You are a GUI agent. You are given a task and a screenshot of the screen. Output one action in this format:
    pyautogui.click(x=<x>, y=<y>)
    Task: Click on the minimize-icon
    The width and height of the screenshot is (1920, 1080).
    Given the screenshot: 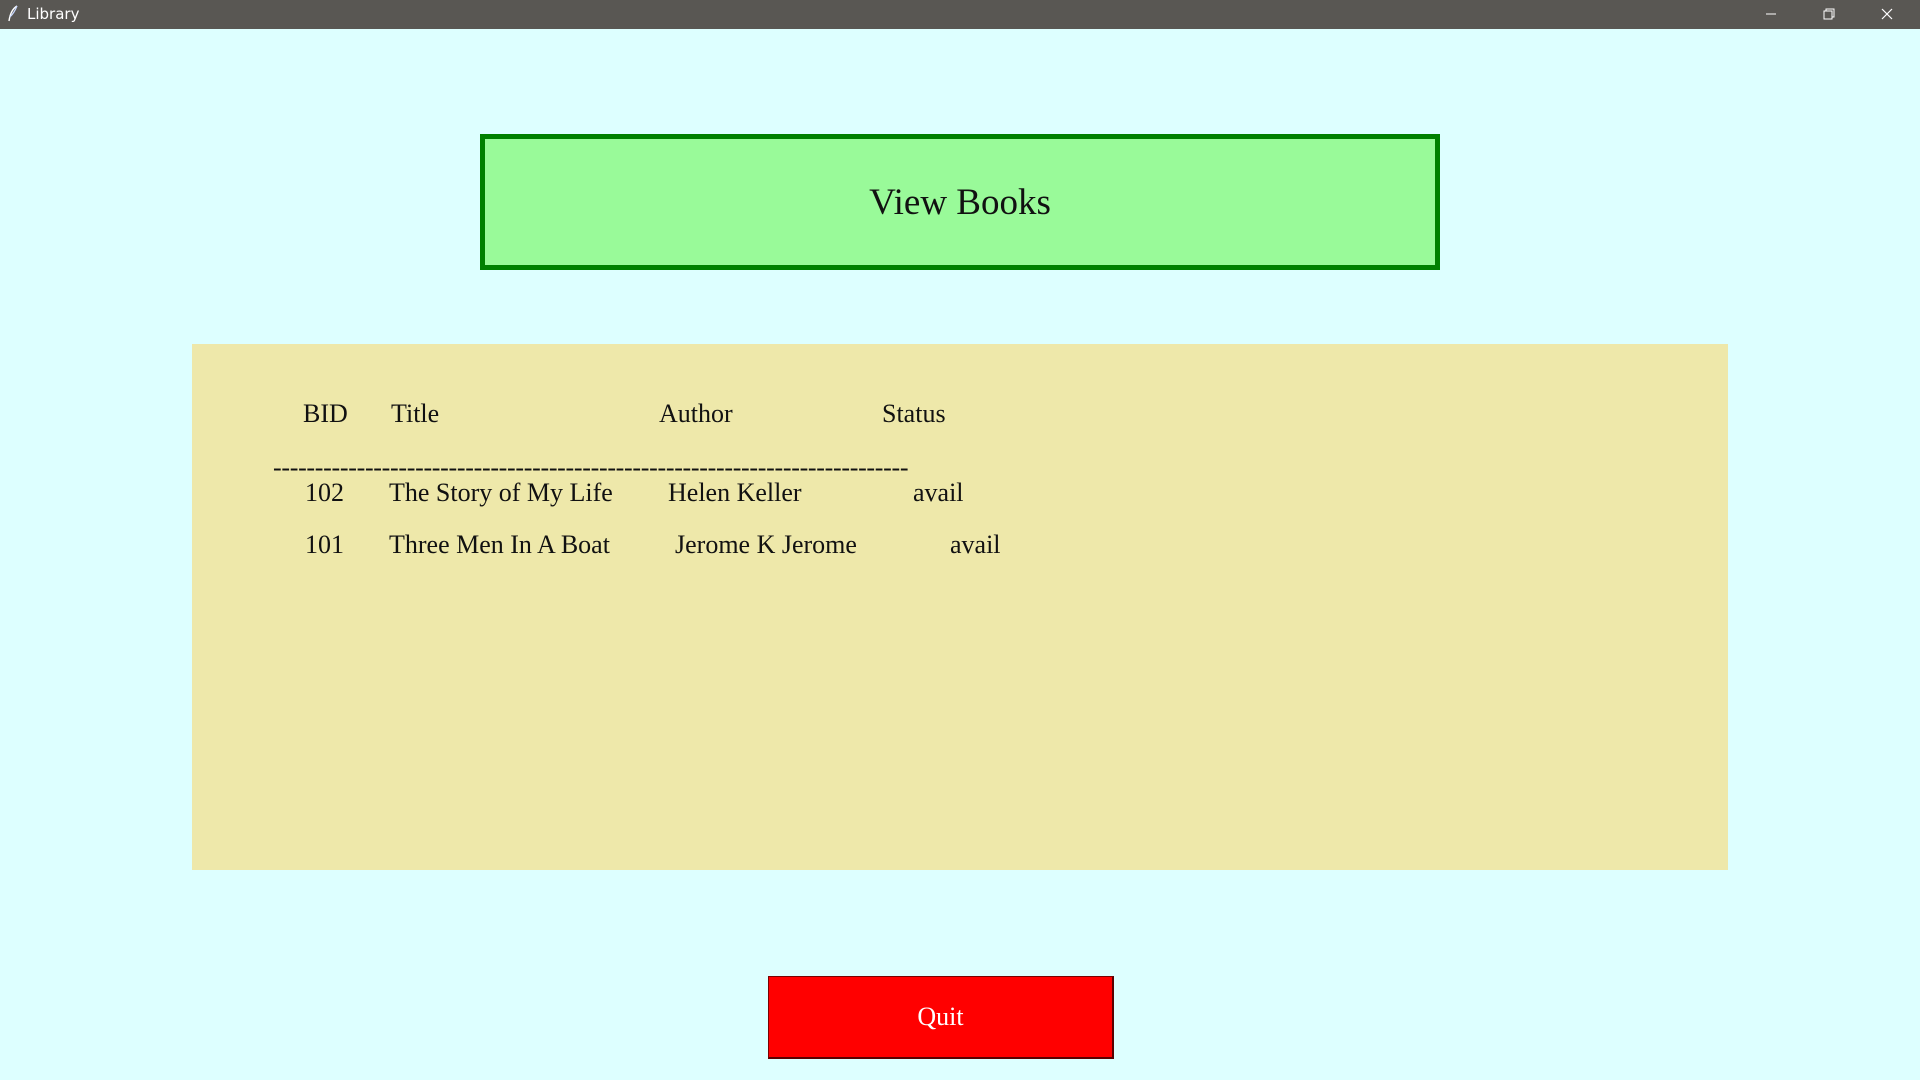 What is the action you would take?
    pyautogui.click(x=1771, y=15)
    